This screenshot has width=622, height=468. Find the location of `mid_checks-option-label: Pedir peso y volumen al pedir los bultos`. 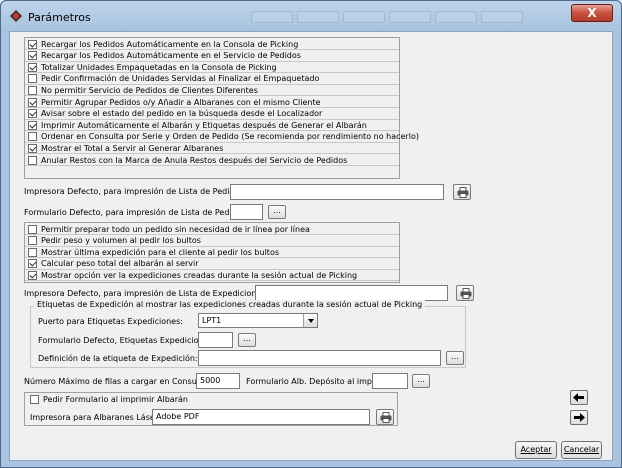

mid_checks-option-label: Pedir peso y volumen al pedir los bultos is located at coordinates (121, 241).